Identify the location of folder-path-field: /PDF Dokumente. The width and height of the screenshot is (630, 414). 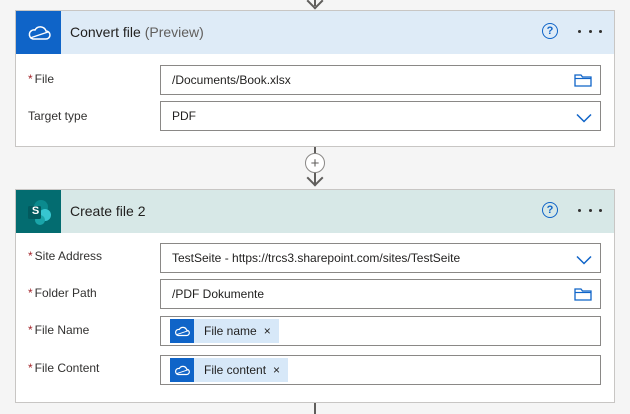
(380, 294).